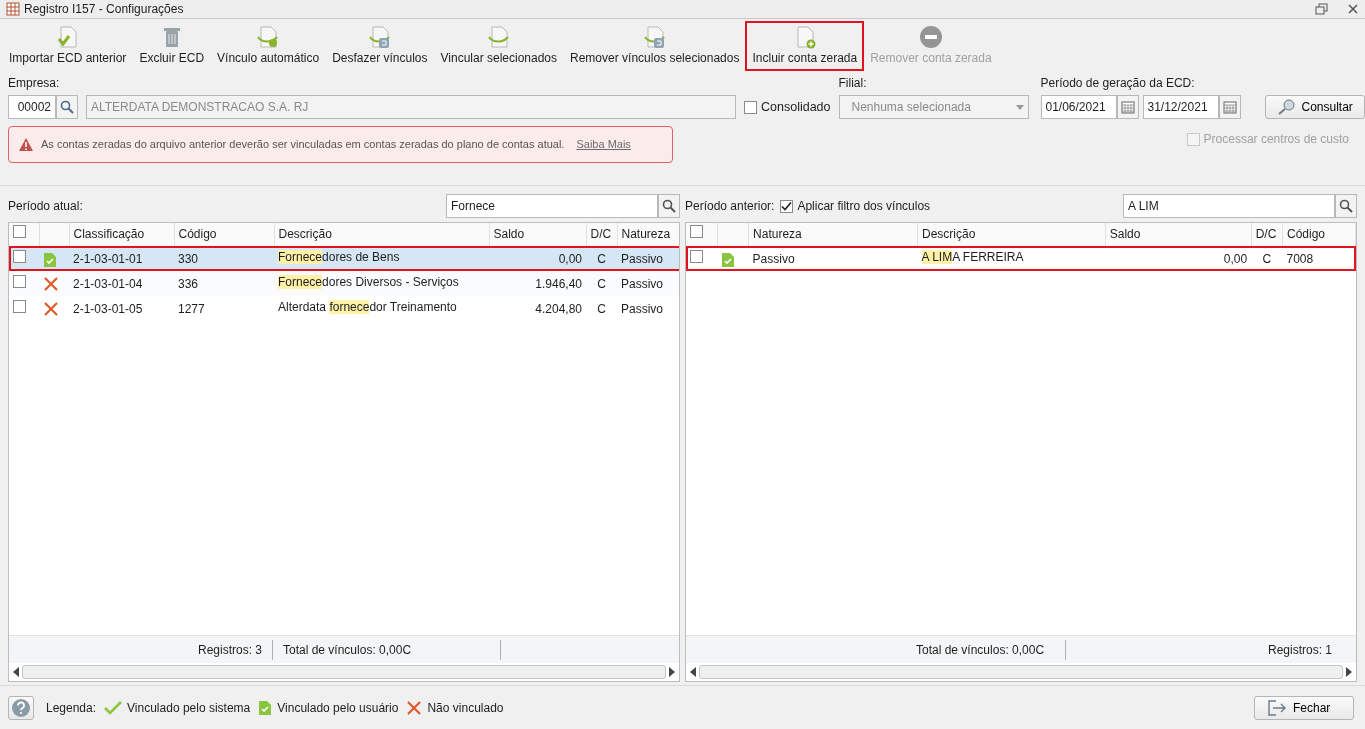 The height and width of the screenshot is (729, 1365). I want to click on date-field: 01/06/2021, so click(1078, 107).